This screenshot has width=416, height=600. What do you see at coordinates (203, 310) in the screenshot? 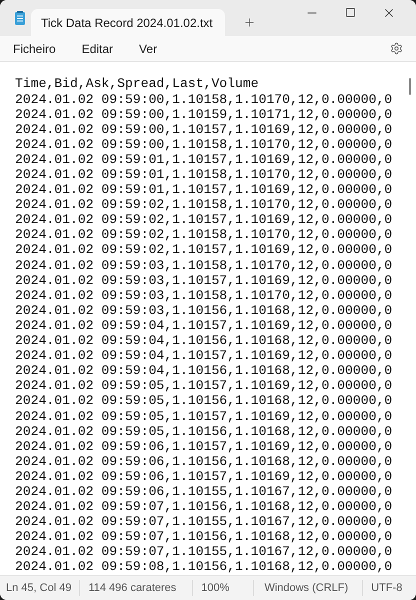
I see `text-line: 2024.01.02 09:59:03,1.10156,1.10168,12,0.00000,0` at bounding box center [203, 310].